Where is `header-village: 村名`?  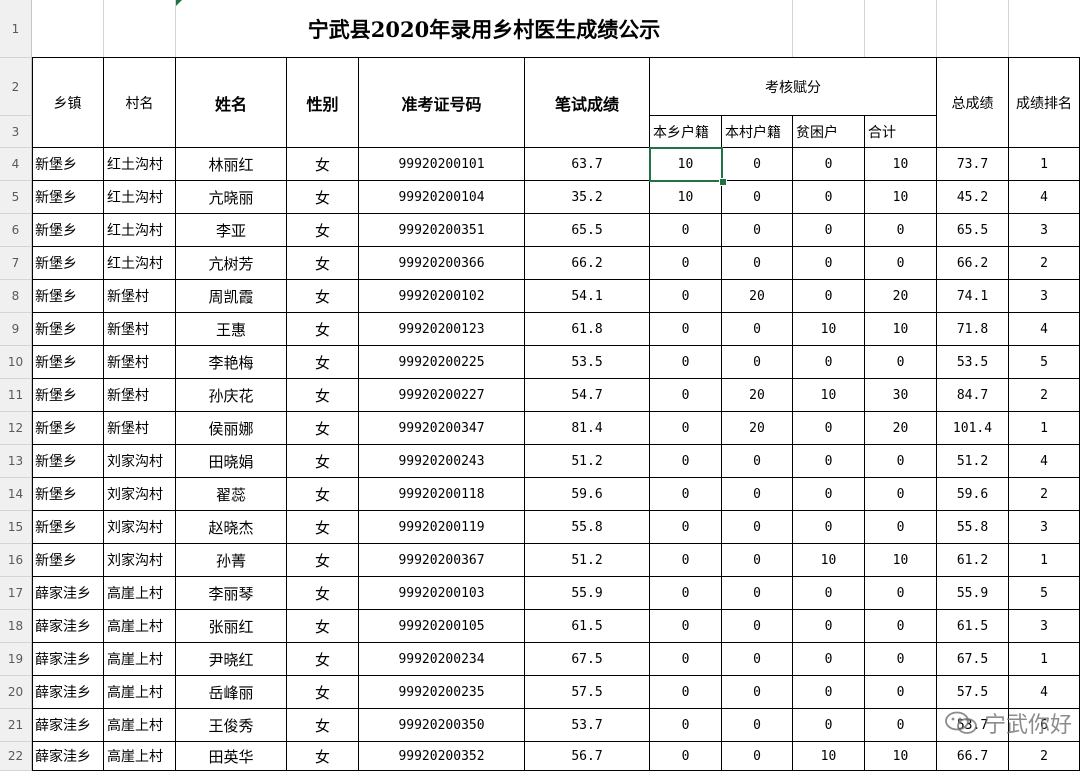
header-village: 村名 is located at coordinates (140, 103).